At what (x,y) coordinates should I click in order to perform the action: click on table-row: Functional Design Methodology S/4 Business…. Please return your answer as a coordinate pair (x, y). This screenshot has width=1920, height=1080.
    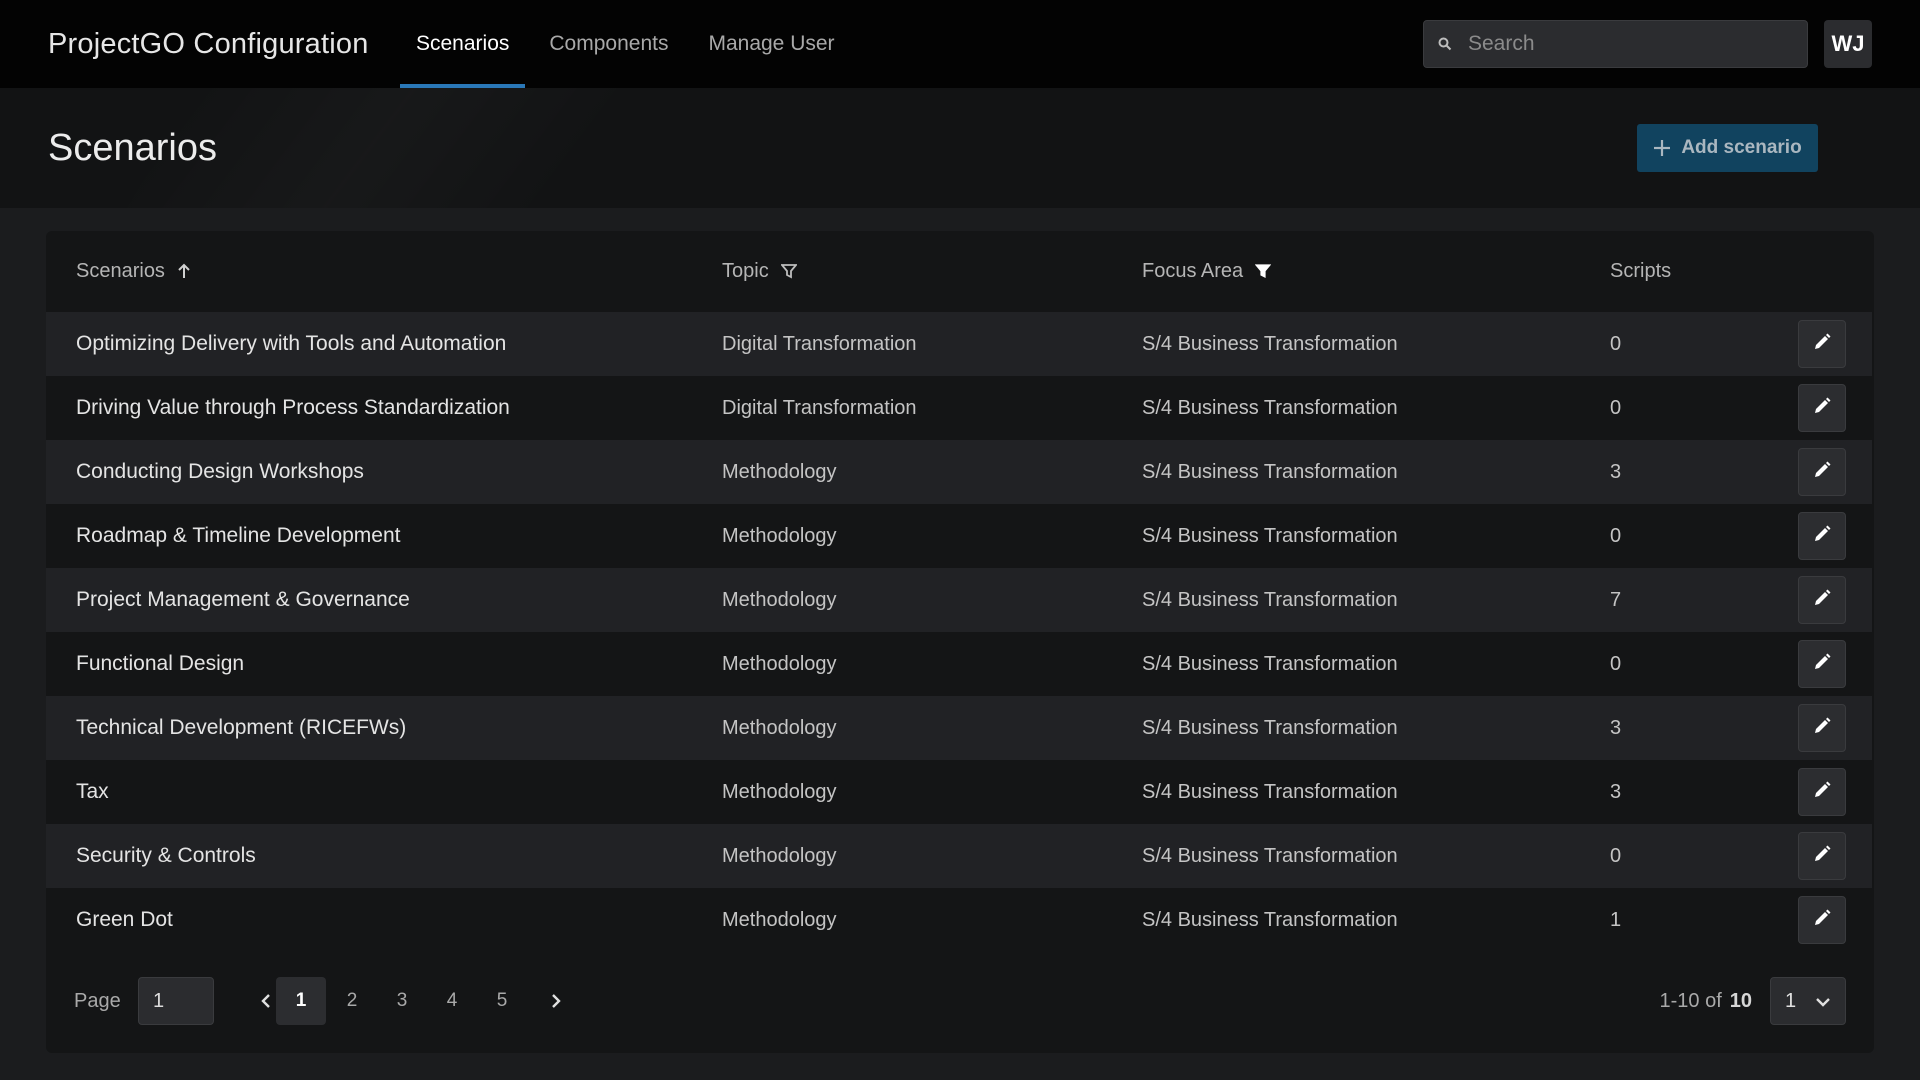
    Looking at the image, I should click on (959, 664).